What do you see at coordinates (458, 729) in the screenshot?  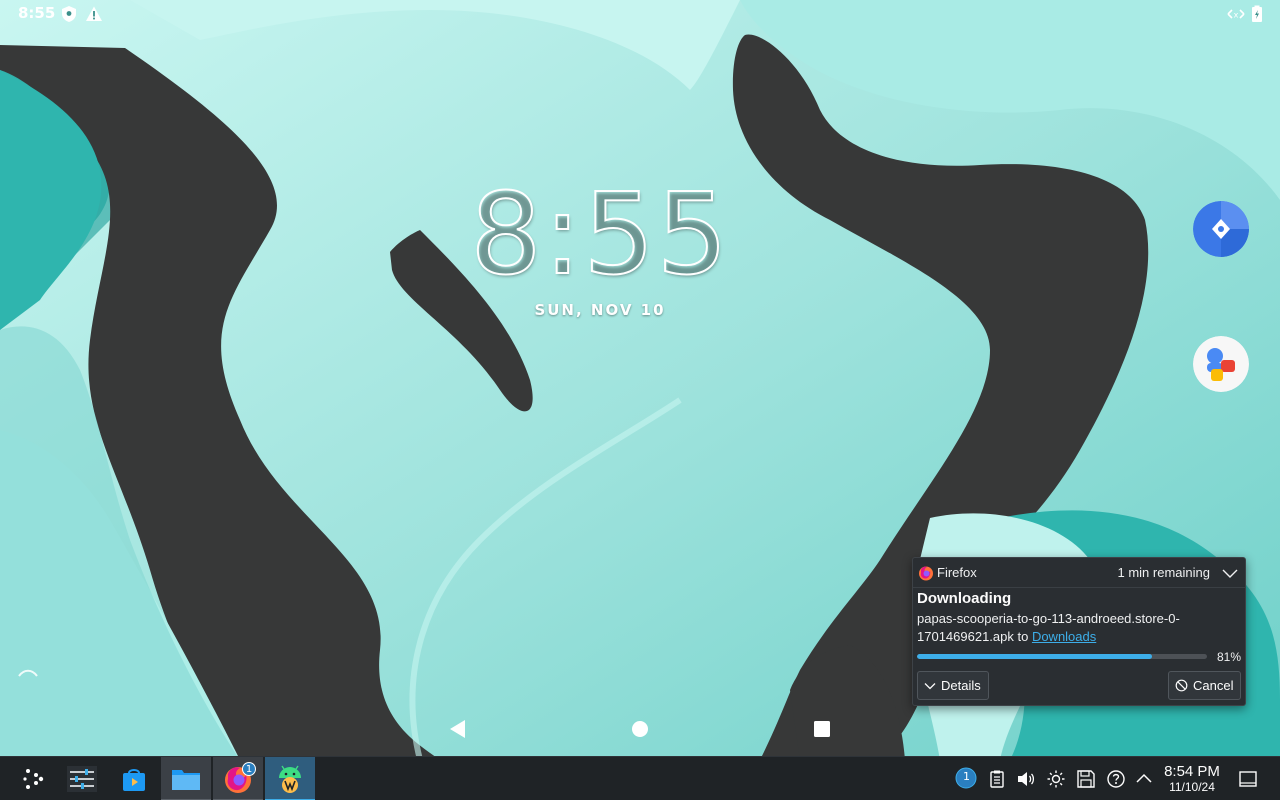 I see `back-icon` at bounding box center [458, 729].